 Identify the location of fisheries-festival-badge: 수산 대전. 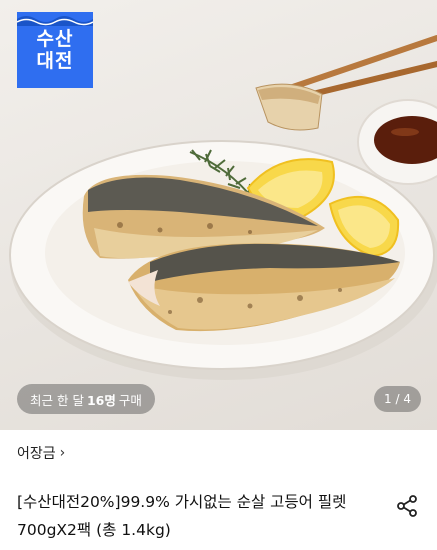
(55, 50).